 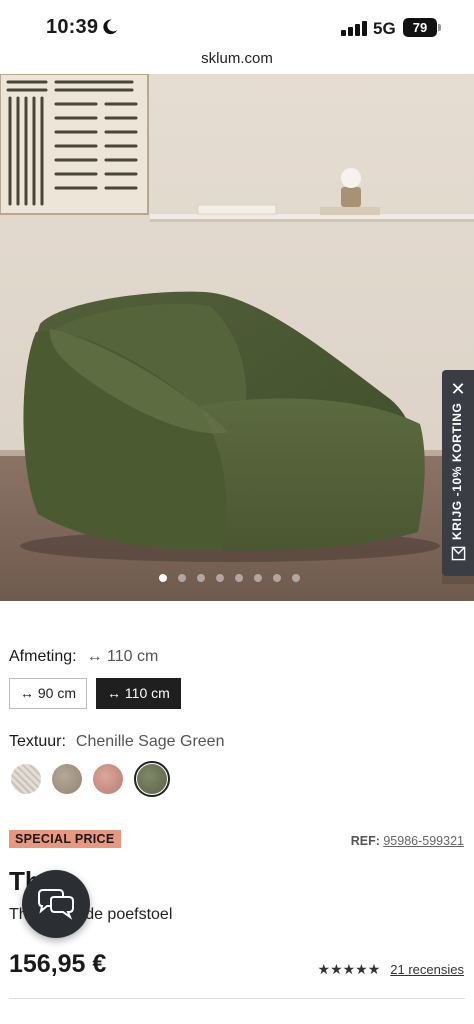 I want to click on size-option-110: ↔ 110 cm, so click(x=138, y=693).